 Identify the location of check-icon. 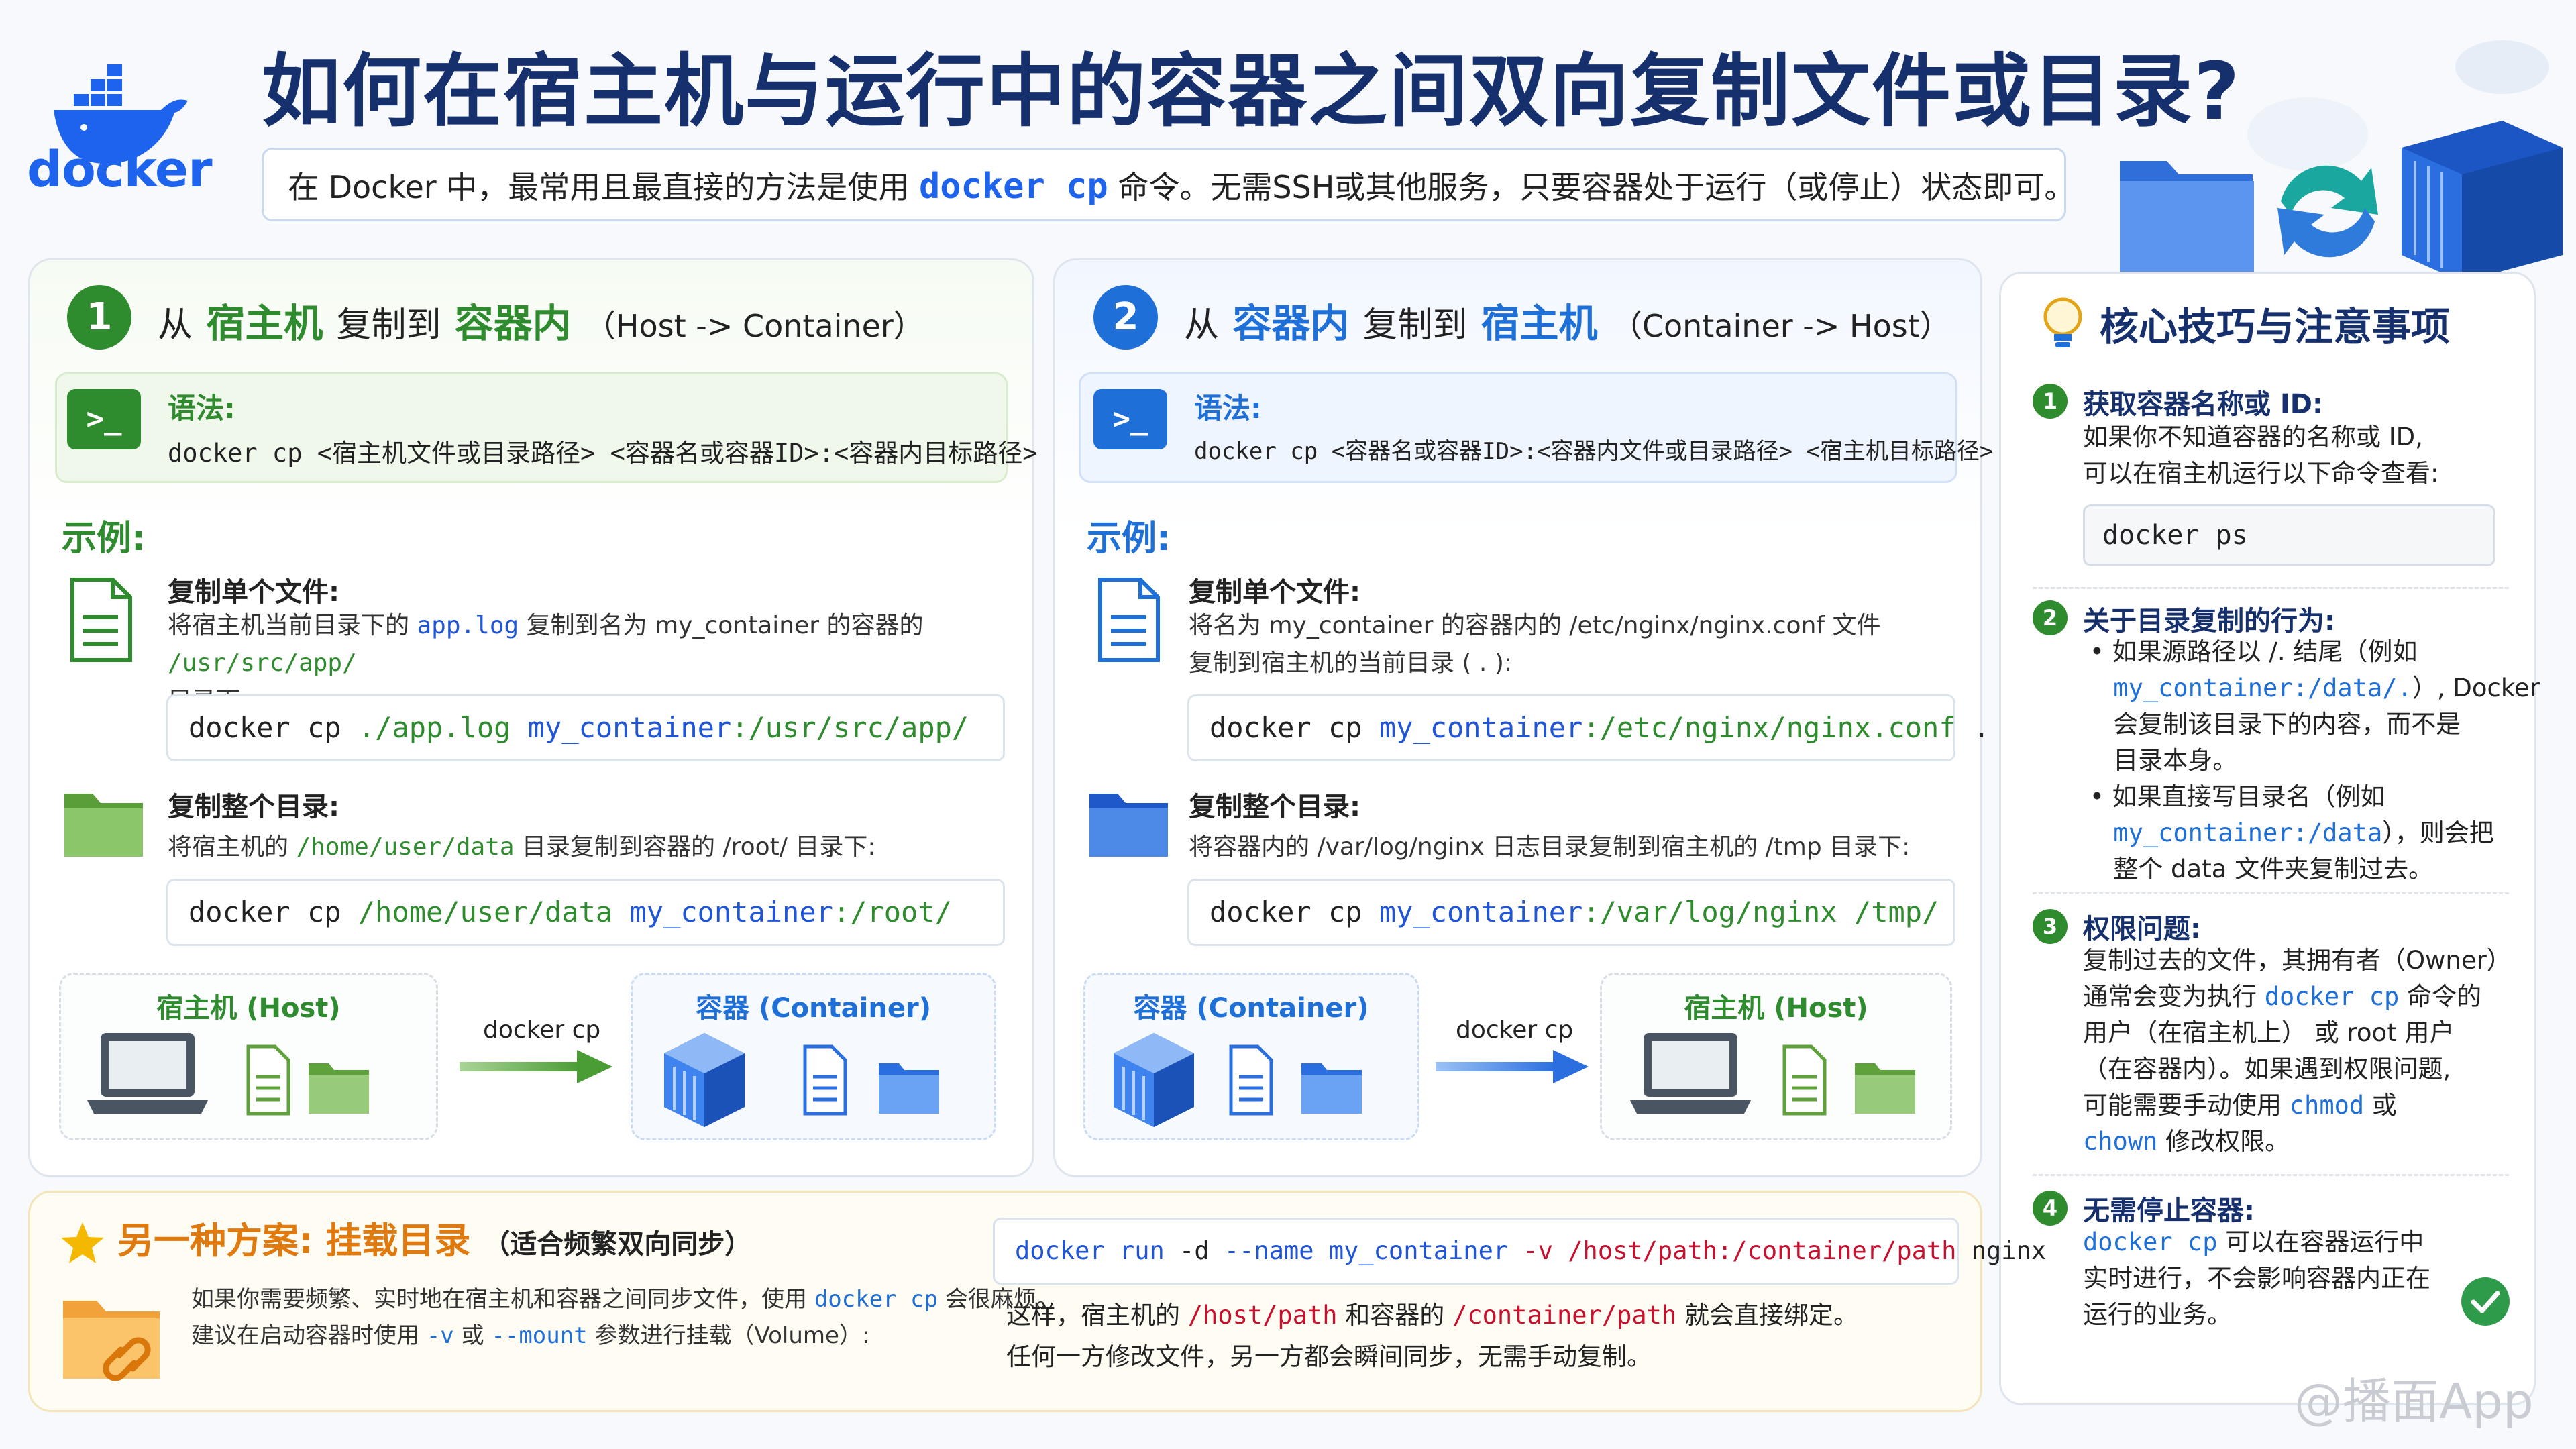
(2485, 1301).